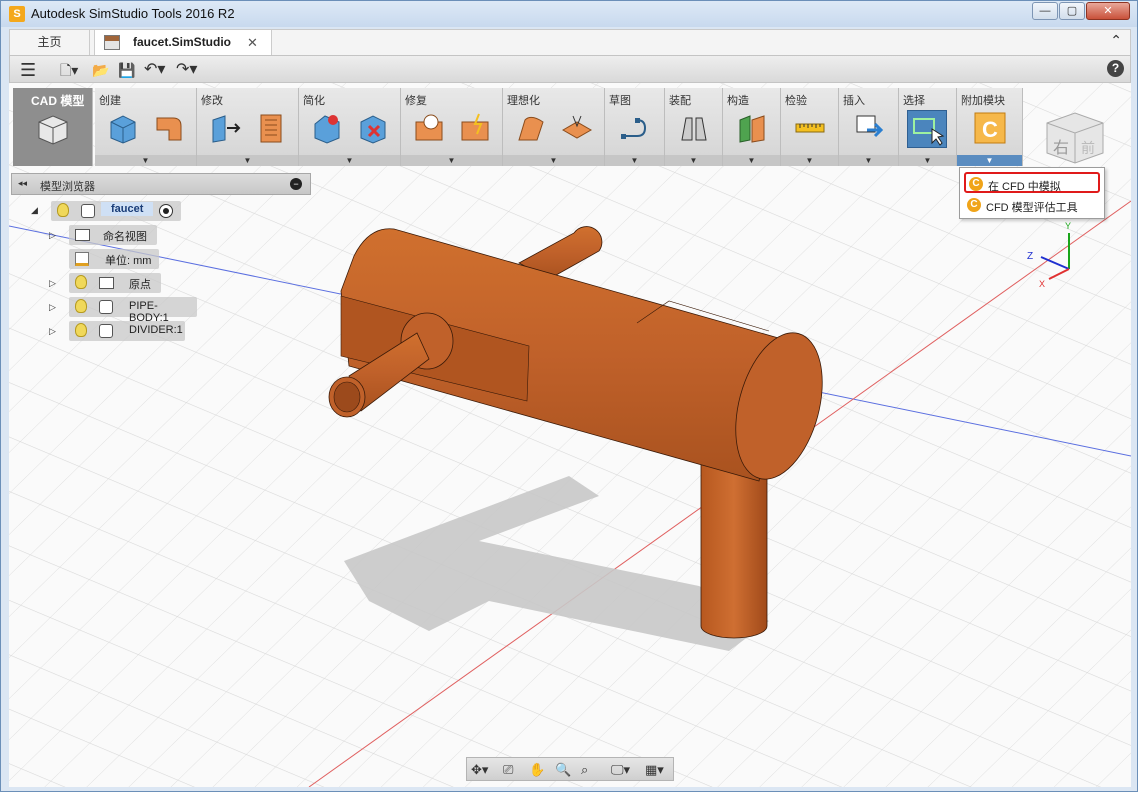 This screenshot has height=792, width=1138. Describe the element at coordinates (989, 160) in the screenshot. I see `addins-dropdown-arrow: ▼` at that location.